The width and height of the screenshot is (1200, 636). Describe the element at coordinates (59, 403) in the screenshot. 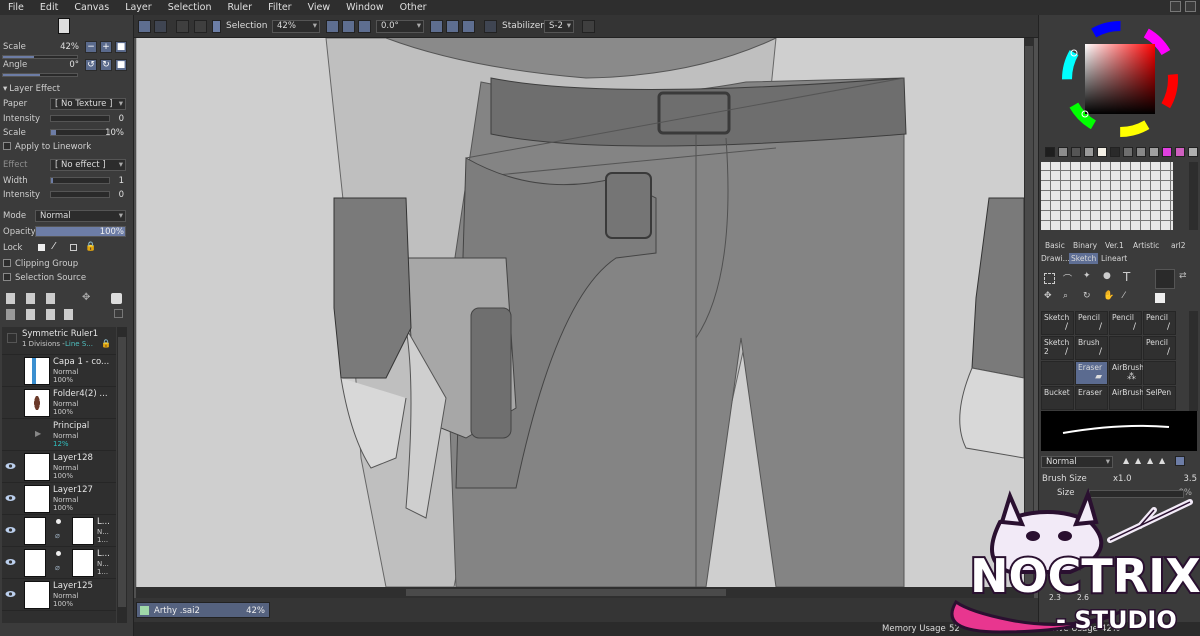

I see `layer-item: Folder4(2) ... Normal 100%` at that location.